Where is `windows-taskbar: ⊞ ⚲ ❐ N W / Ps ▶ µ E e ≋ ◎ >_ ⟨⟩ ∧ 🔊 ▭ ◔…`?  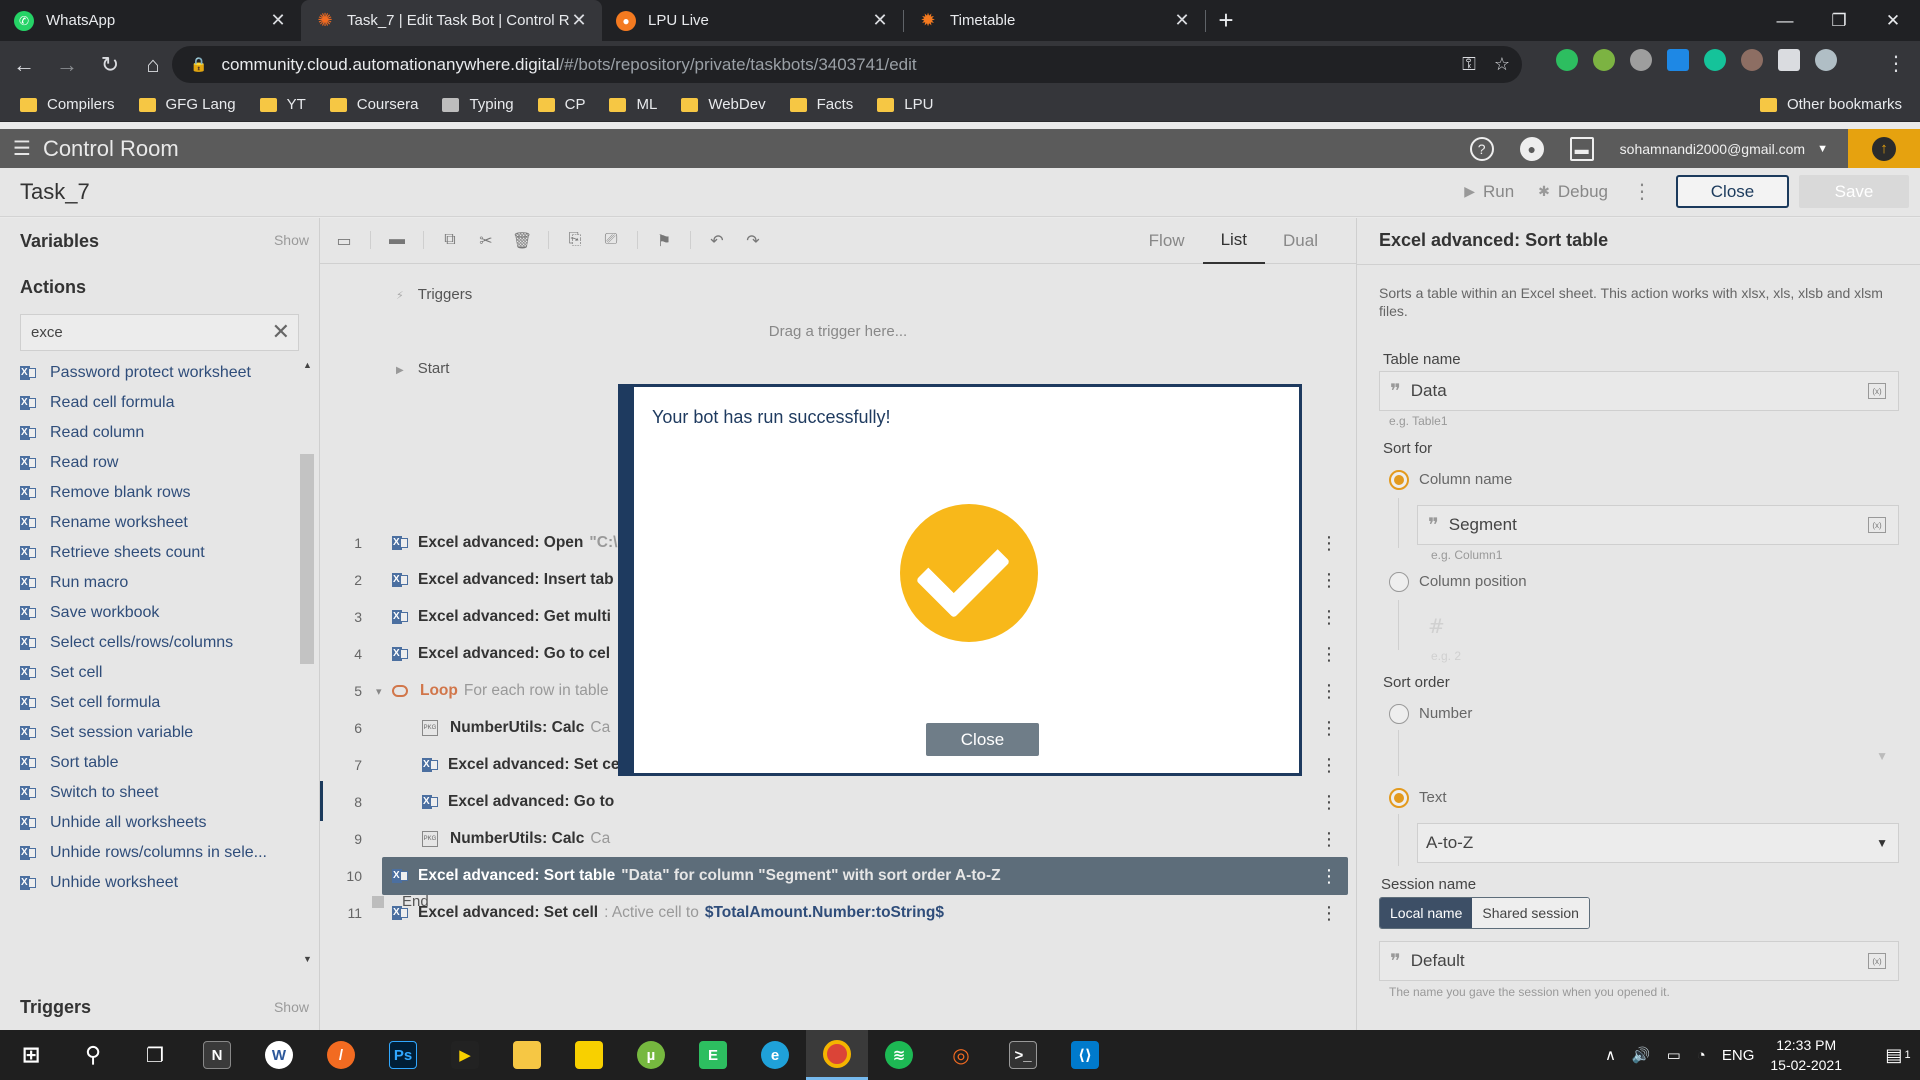
windows-taskbar: ⊞ ⚲ ❐ N W / Ps ▶ µ E e ≋ ◎ >_ ⟨⟩ ∧ 🔊 ▭ ◔… is located at coordinates (960, 1055).